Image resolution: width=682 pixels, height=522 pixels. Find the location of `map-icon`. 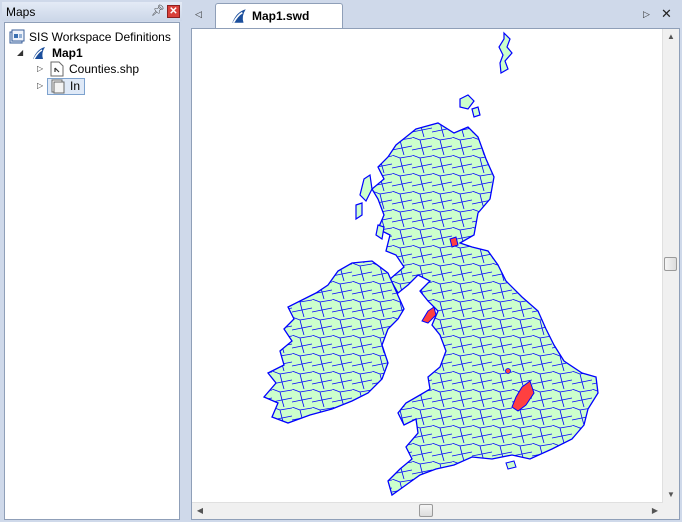

map-icon is located at coordinates (39, 53).